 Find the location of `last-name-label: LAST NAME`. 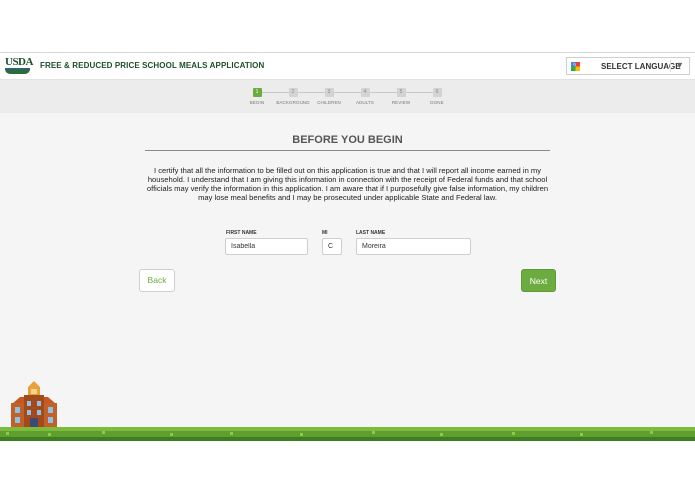

last-name-label: LAST NAME is located at coordinates (371, 233).